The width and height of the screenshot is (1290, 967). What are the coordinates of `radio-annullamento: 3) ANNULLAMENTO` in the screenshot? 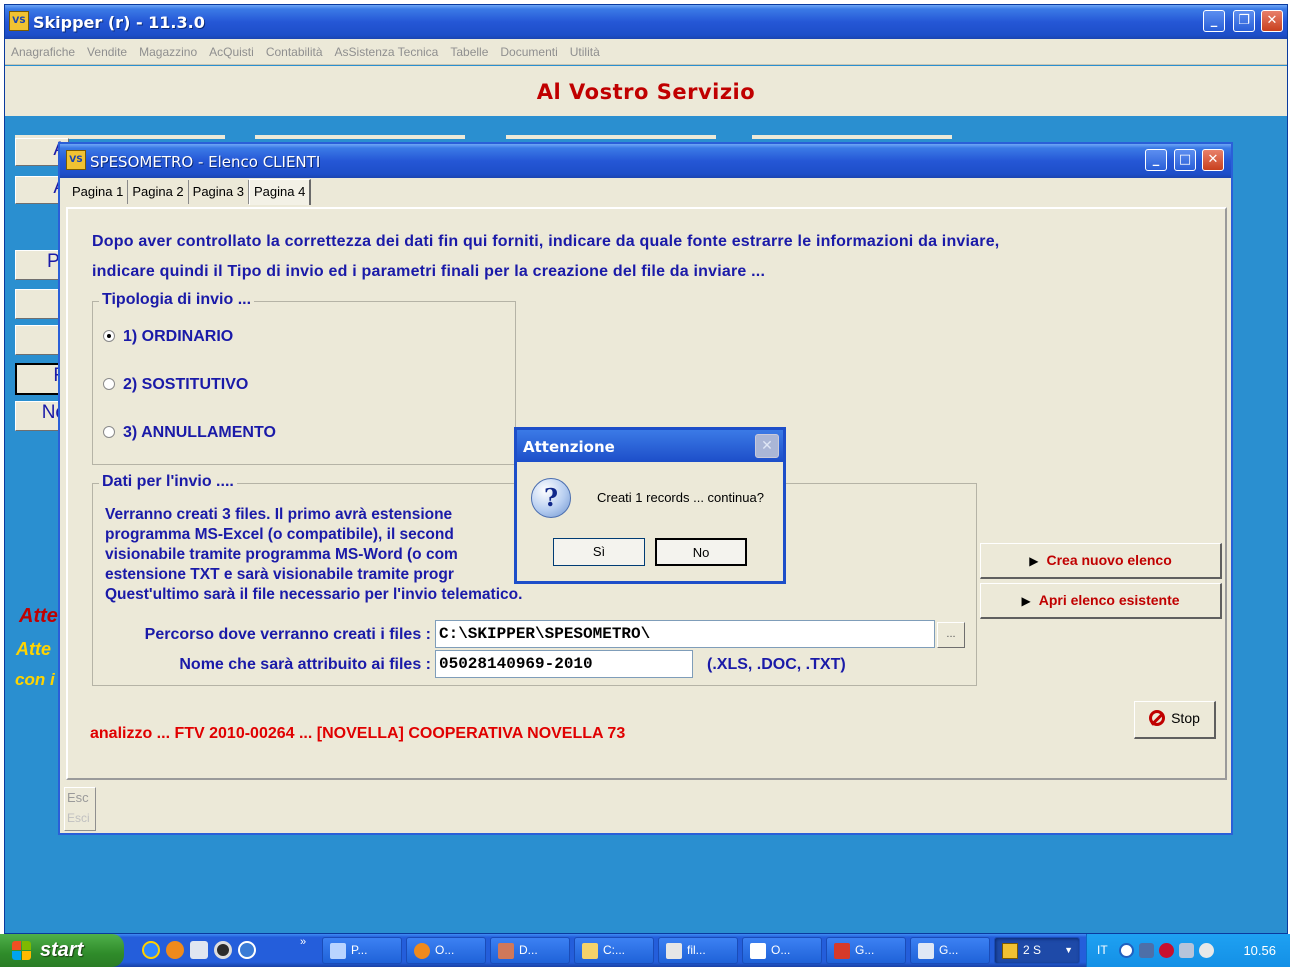 It's located at (189, 433).